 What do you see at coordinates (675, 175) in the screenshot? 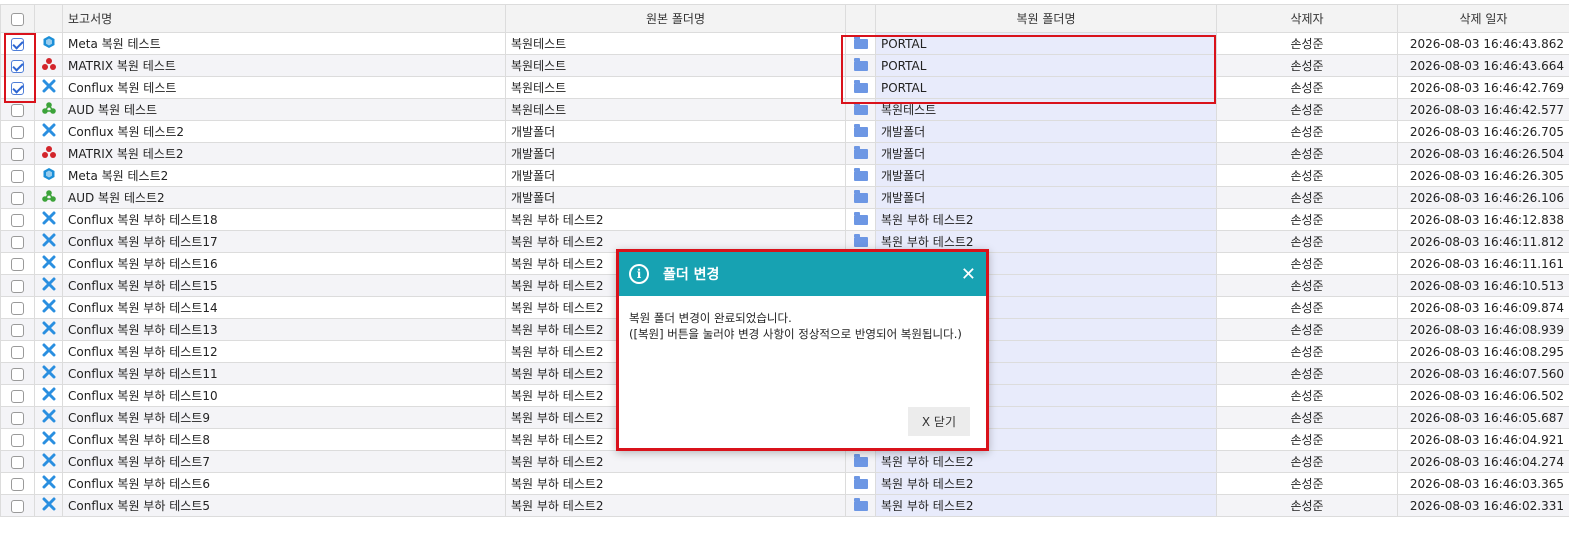
I see `origin-folder: 개발폴더` at bounding box center [675, 175].